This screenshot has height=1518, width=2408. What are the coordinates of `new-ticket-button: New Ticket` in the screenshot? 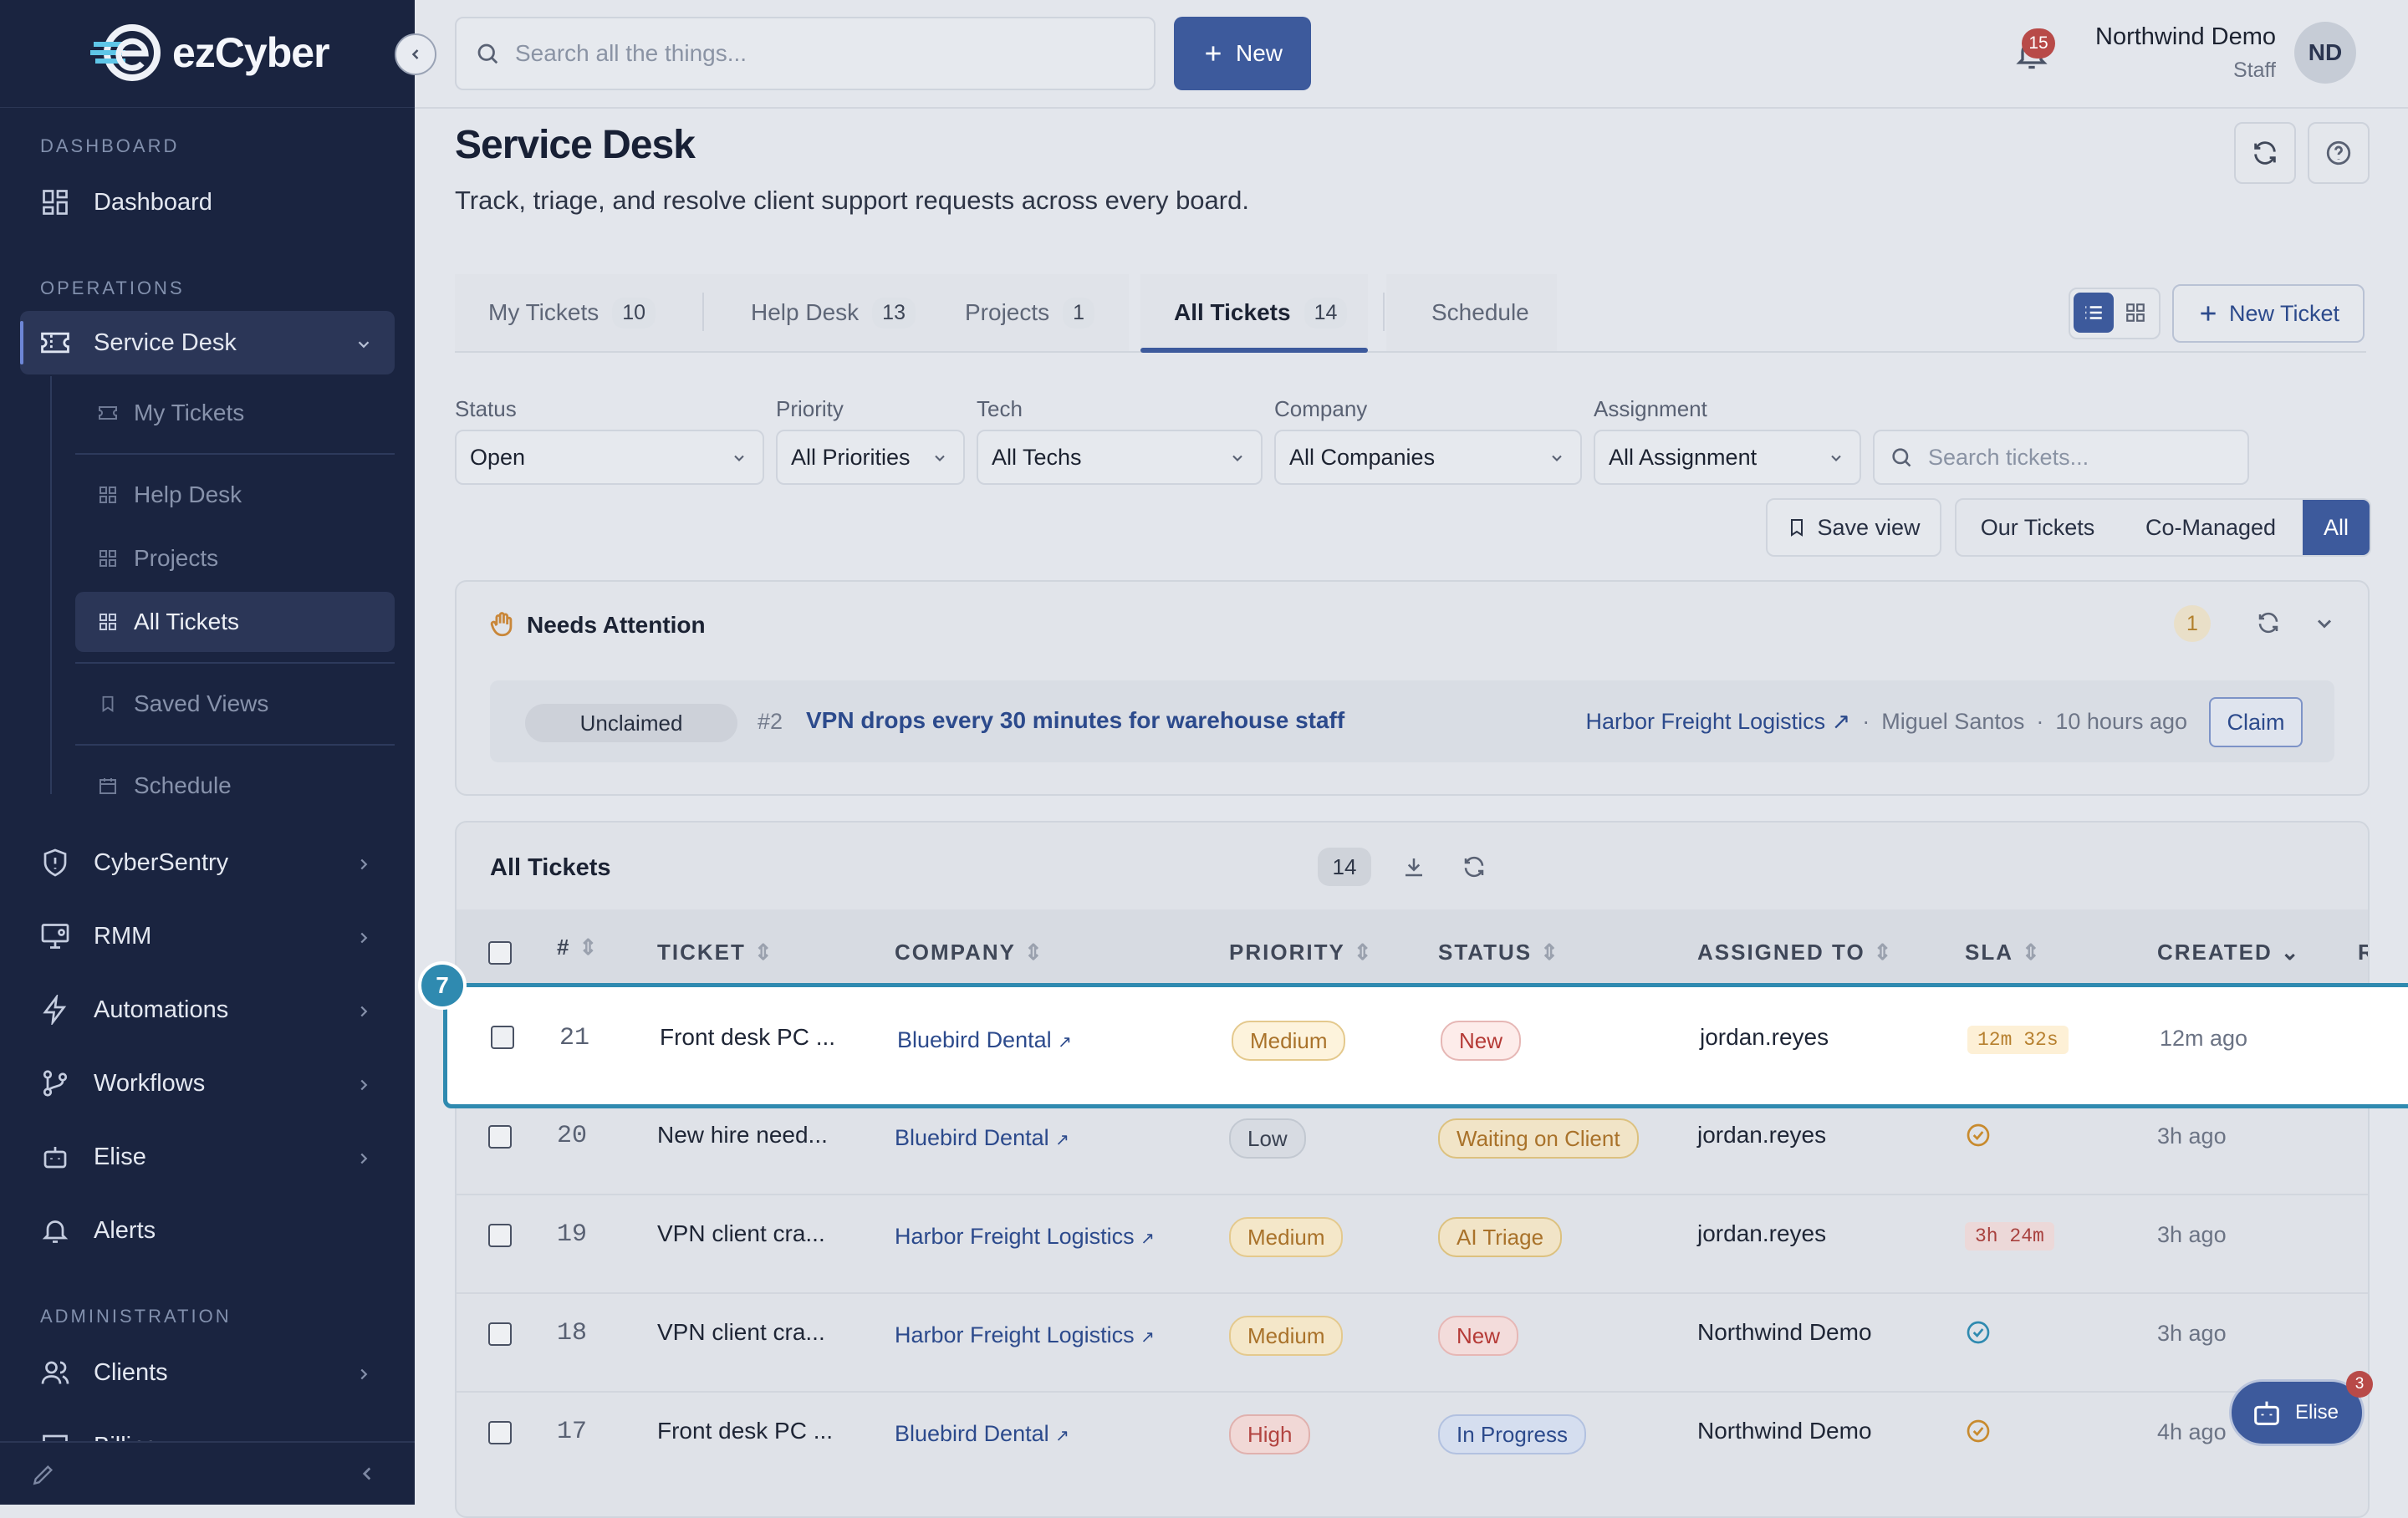 It's located at (2269, 313).